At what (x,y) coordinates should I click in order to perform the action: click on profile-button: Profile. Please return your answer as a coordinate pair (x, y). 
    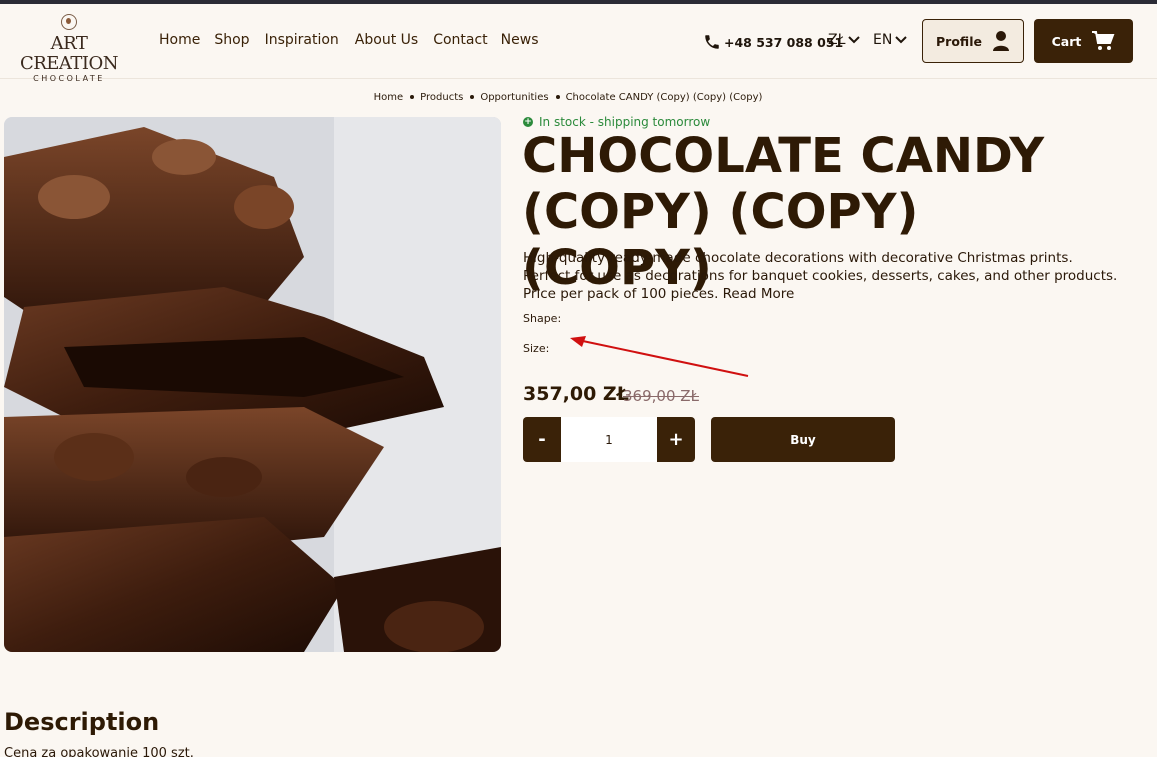
    Looking at the image, I should click on (973, 41).